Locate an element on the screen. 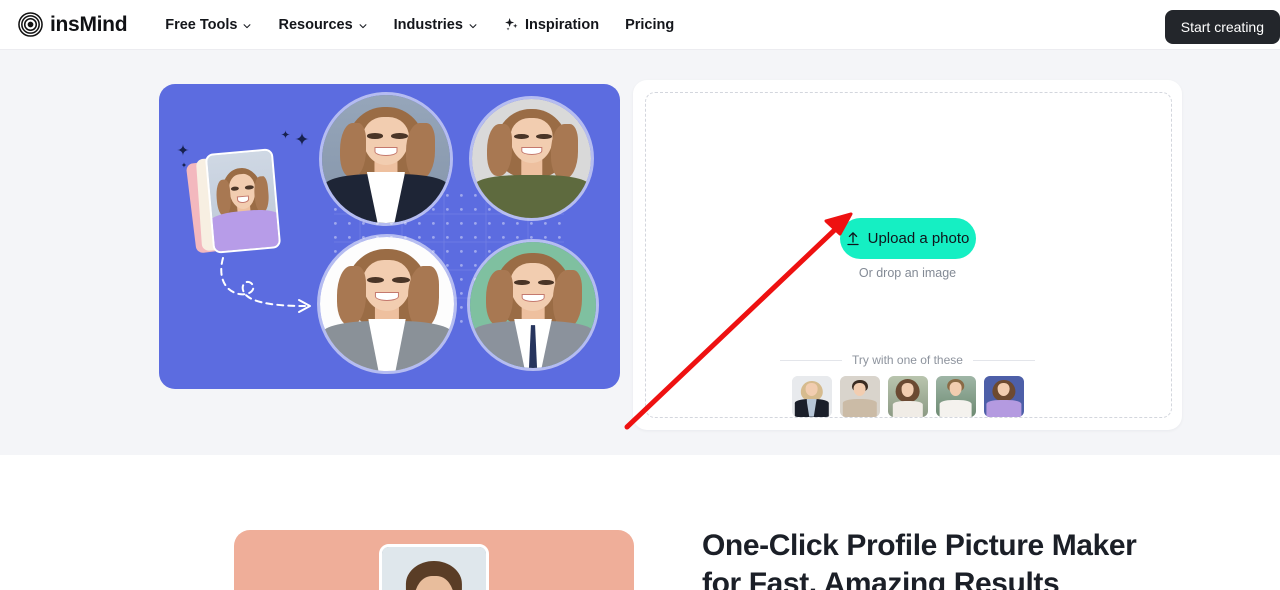 Image resolution: width=1280 pixels, height=590 pixels. sample-thumb-5-woman-lavender is located at coordinates (1003, 396).